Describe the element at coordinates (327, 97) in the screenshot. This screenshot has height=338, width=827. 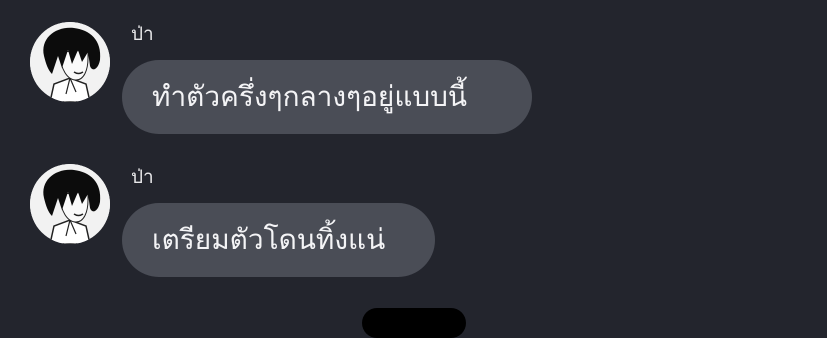
I see `message-bubble: ทำตัวครึ่งๆกลางๆอยู่แบบนี้` at that location.